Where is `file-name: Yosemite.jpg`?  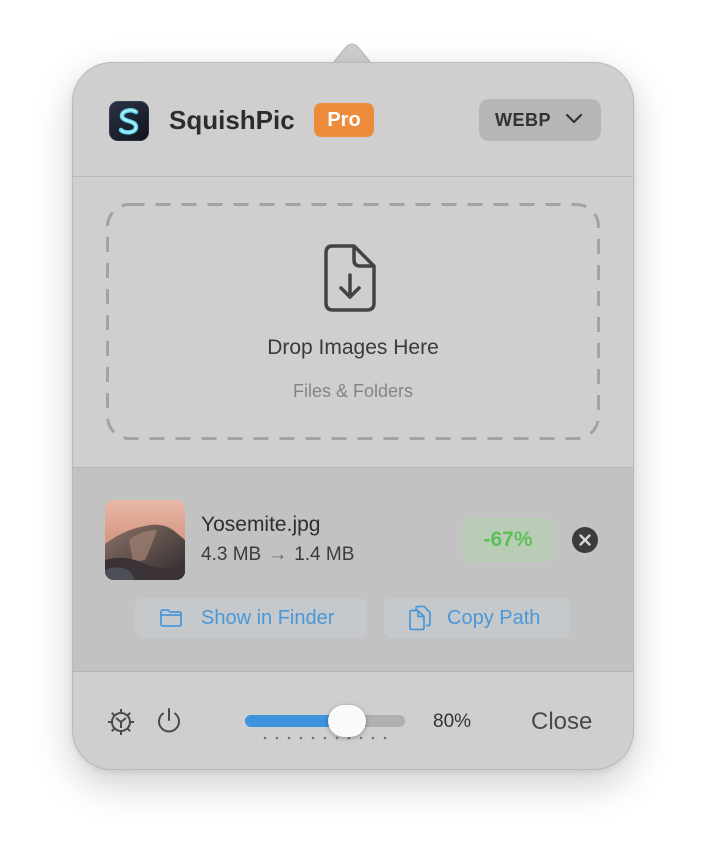 file-name: Yosemite.jpg is located at coordinates (261, 524).